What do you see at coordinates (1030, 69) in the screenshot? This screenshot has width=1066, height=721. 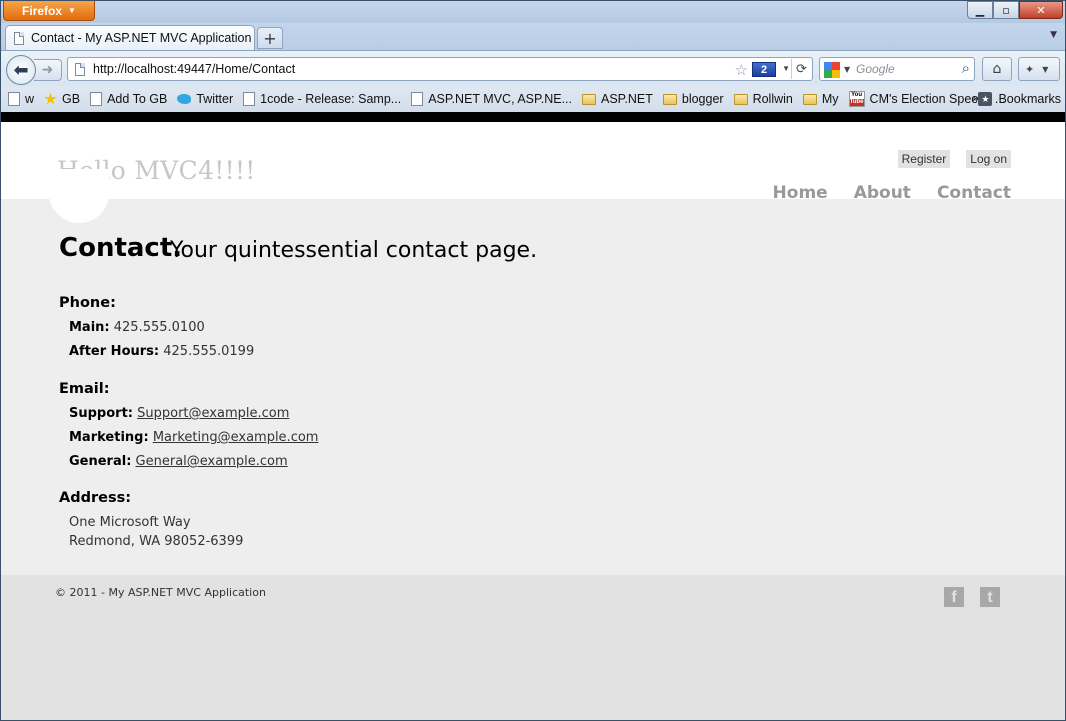 I see `puzzle-icon: ✦` at bounding box center [1030, 69].